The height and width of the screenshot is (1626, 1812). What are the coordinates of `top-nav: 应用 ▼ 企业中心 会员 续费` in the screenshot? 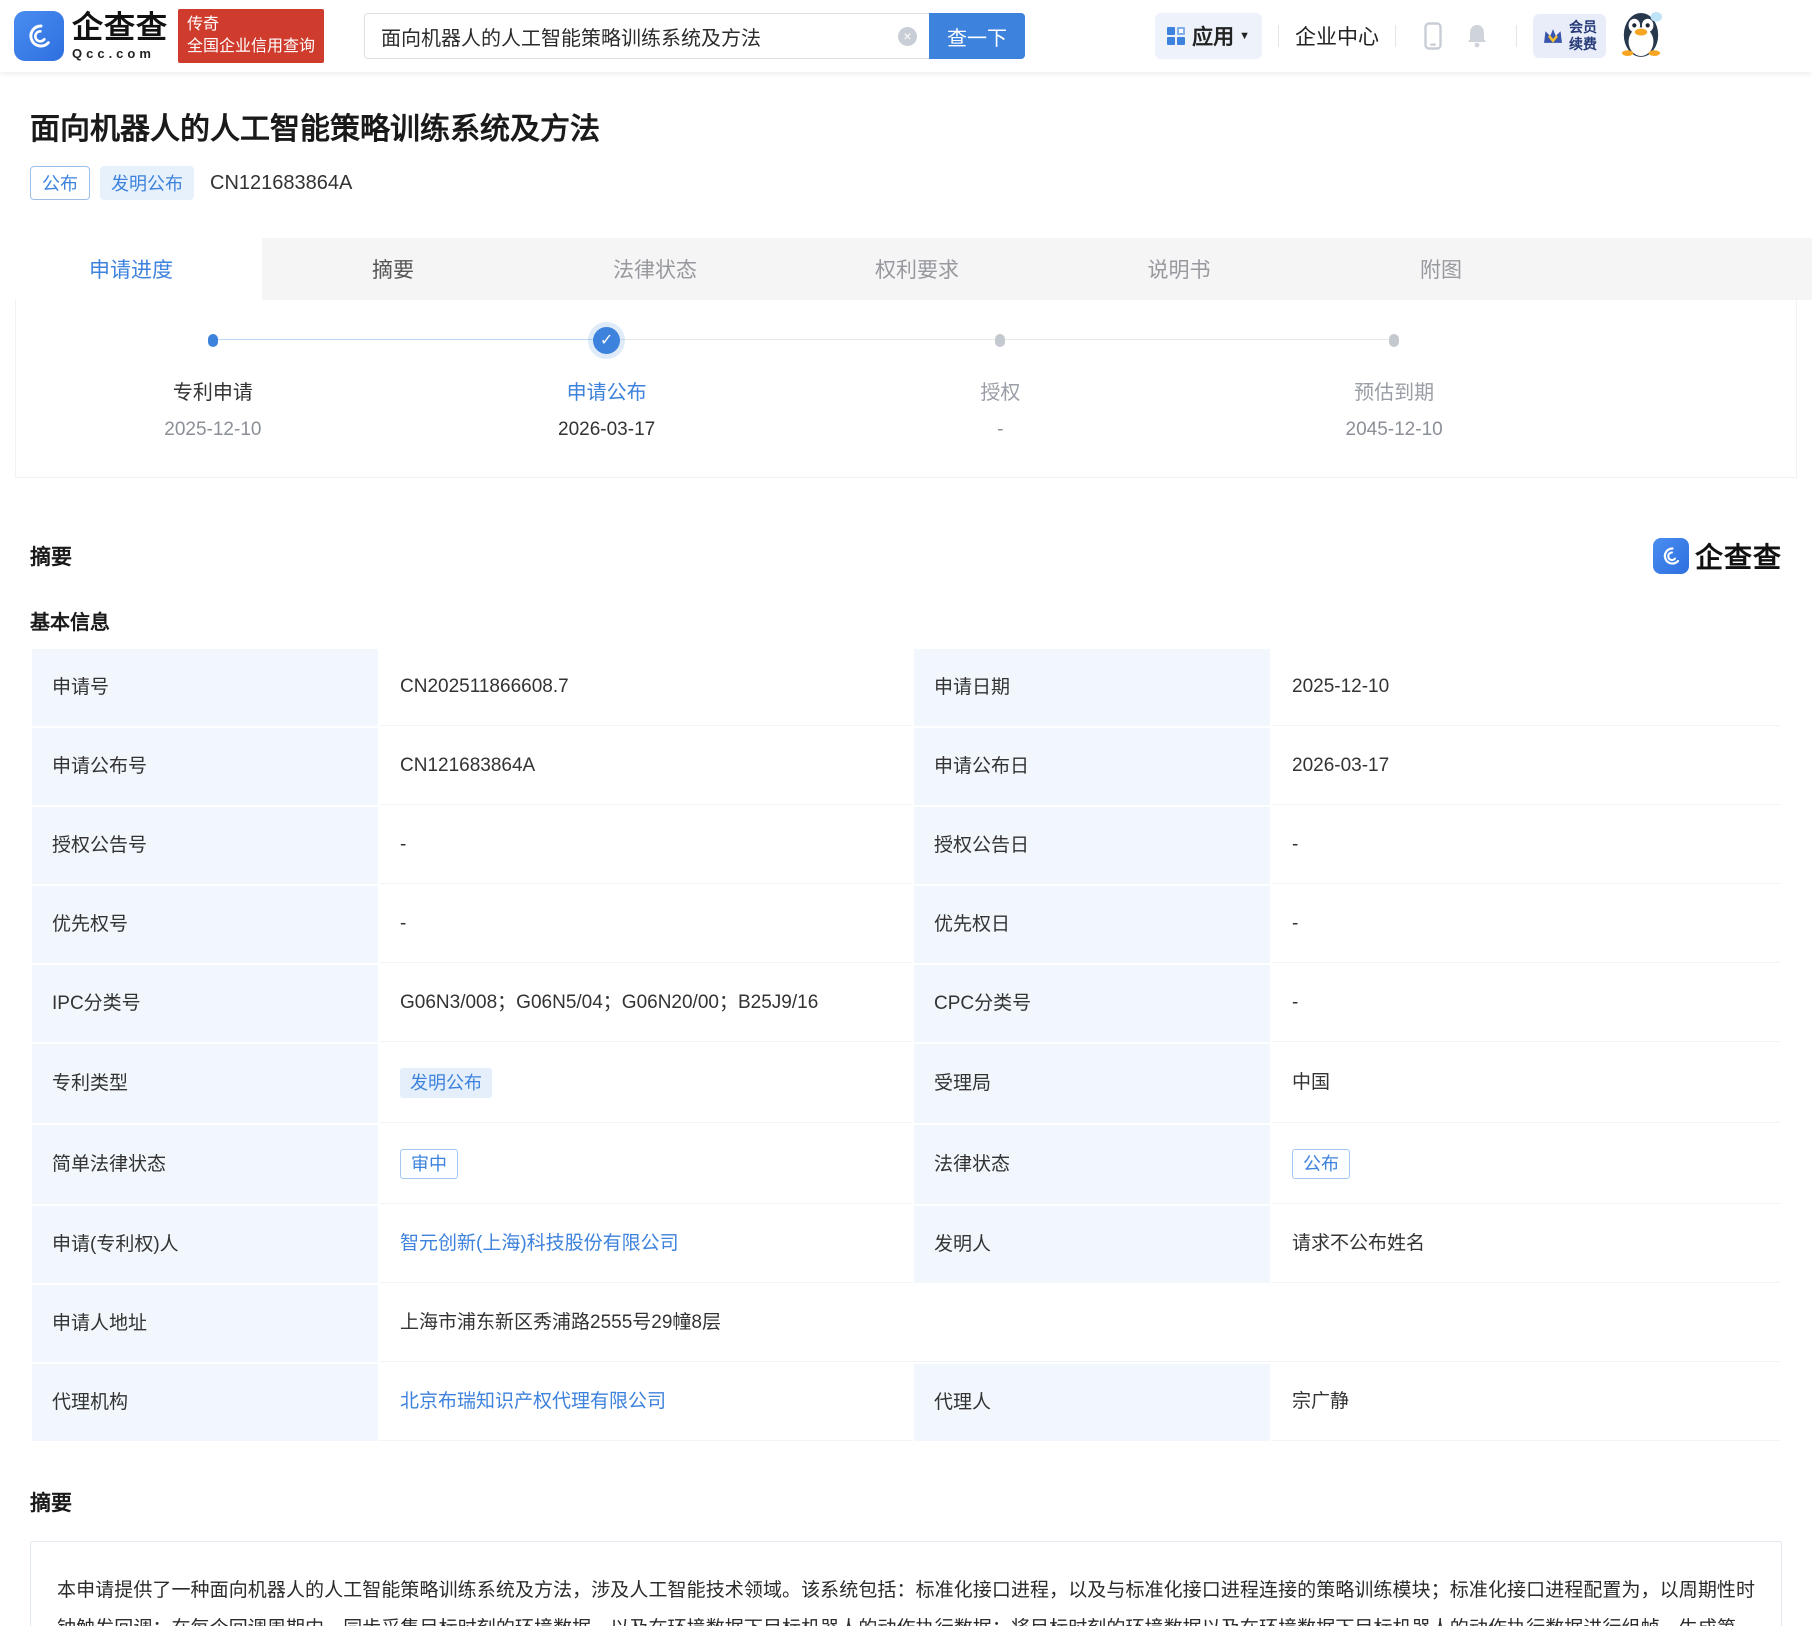 It's located at (1483, 36).